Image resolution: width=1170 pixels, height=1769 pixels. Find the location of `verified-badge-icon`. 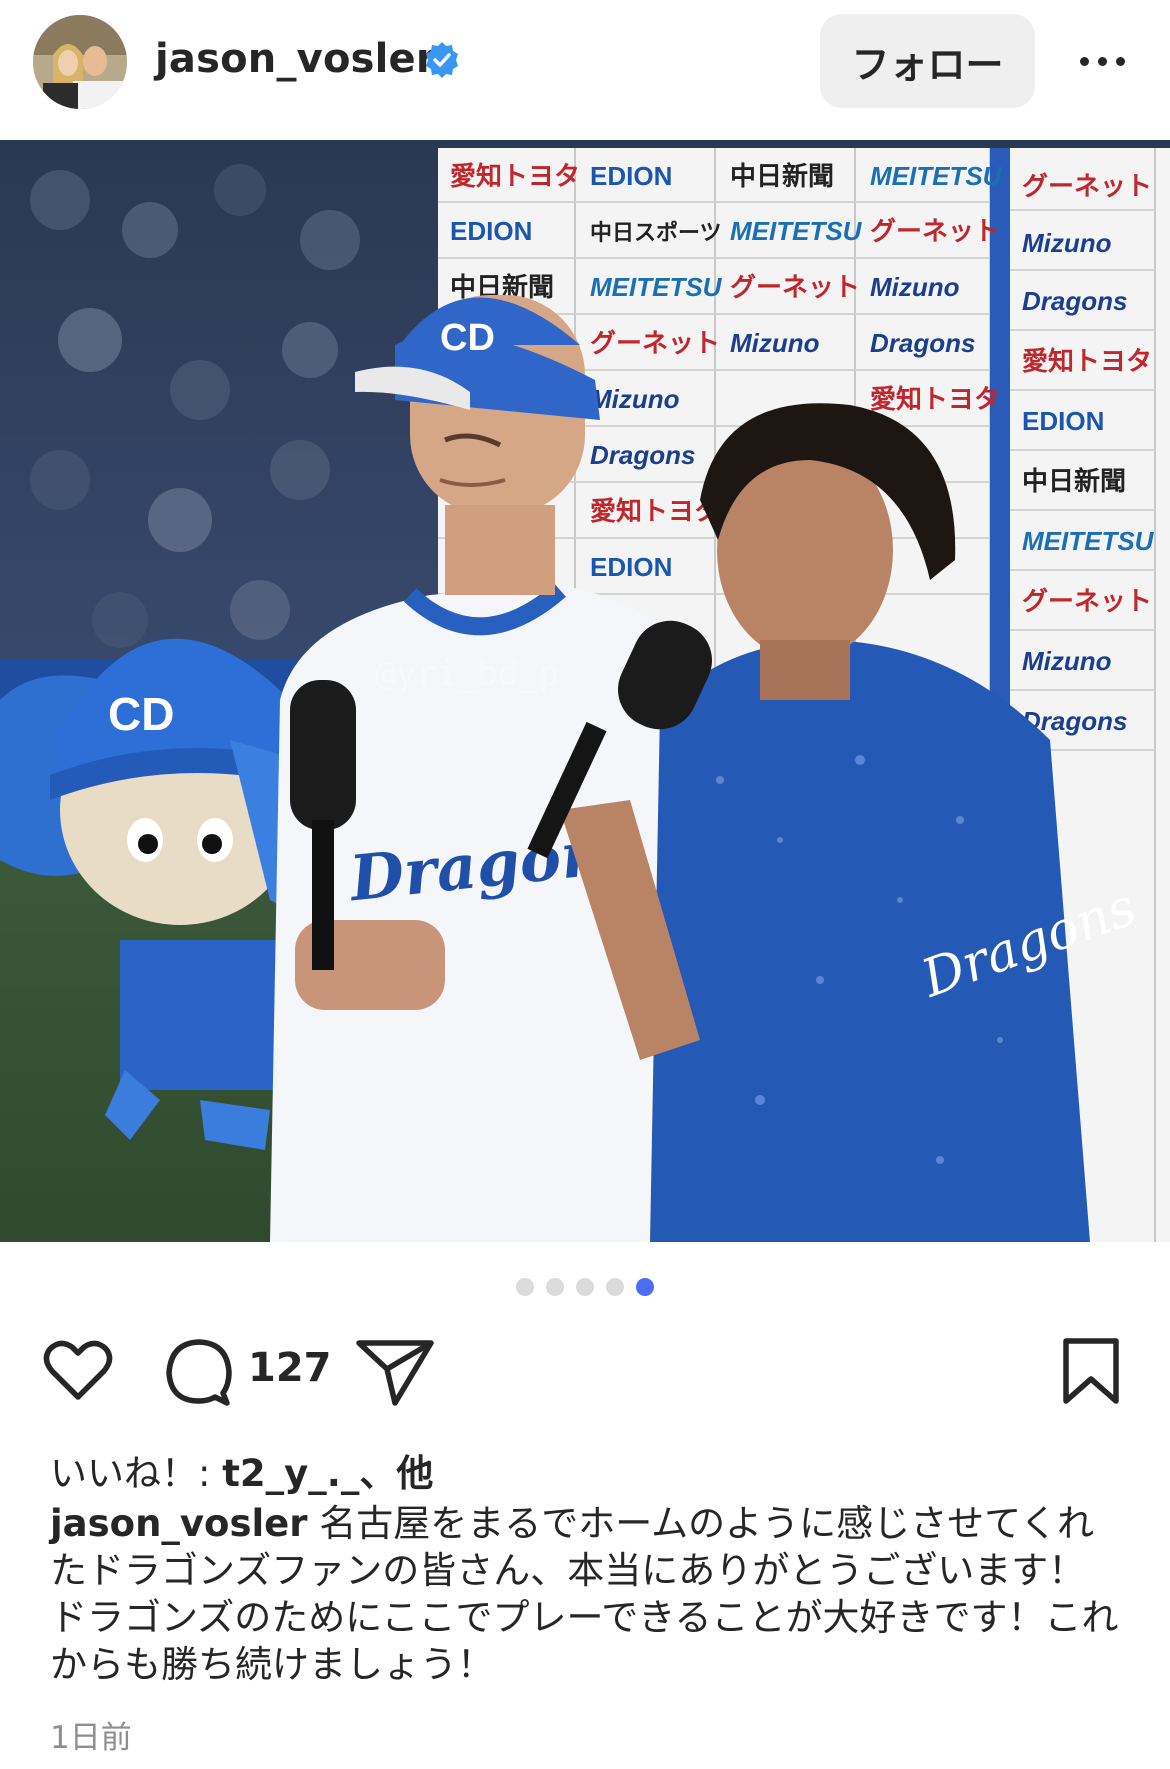

verified-badge-icon is located at coordinates (442, 60).